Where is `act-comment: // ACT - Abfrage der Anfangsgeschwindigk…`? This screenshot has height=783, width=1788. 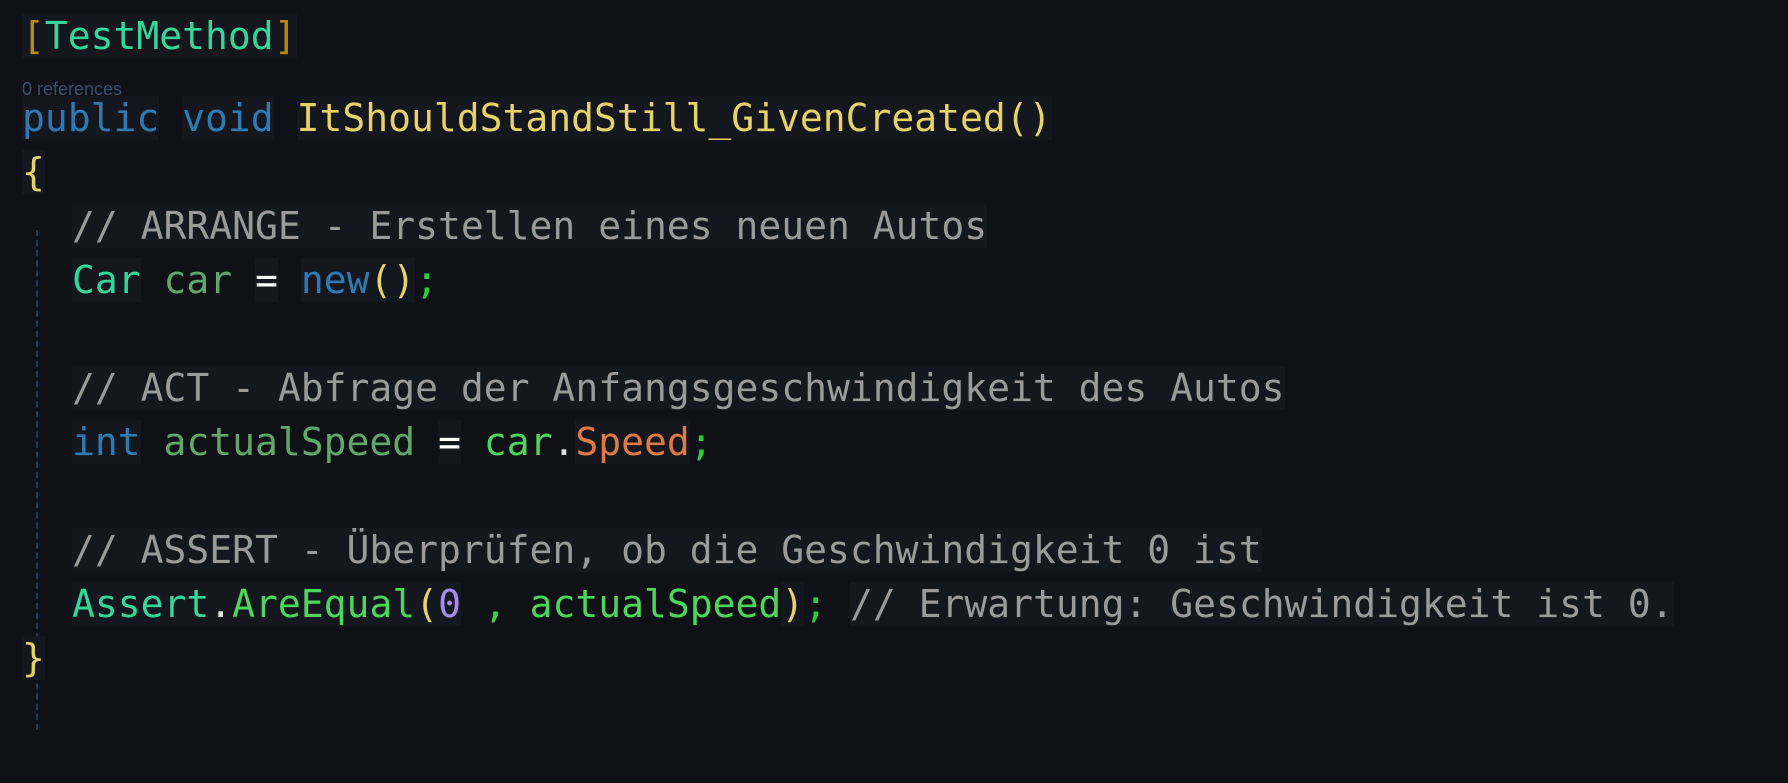
act-comment: // ACT - Abfrage der Anfangsgeschwindigk… is located at coordinates (678, 388).